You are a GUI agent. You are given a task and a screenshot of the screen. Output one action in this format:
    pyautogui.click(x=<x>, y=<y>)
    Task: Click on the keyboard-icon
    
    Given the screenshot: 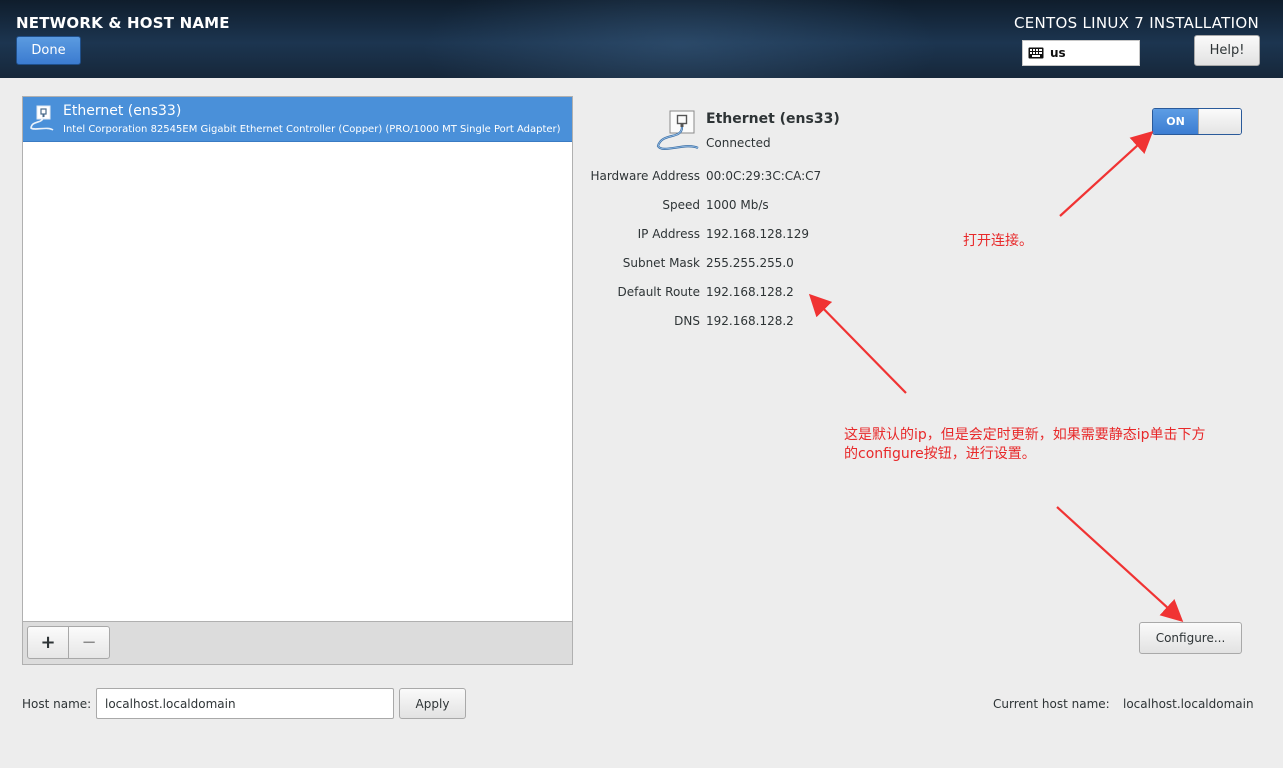 What is the action you would take?
    pyautogui.click(x=1036, y=53)
    